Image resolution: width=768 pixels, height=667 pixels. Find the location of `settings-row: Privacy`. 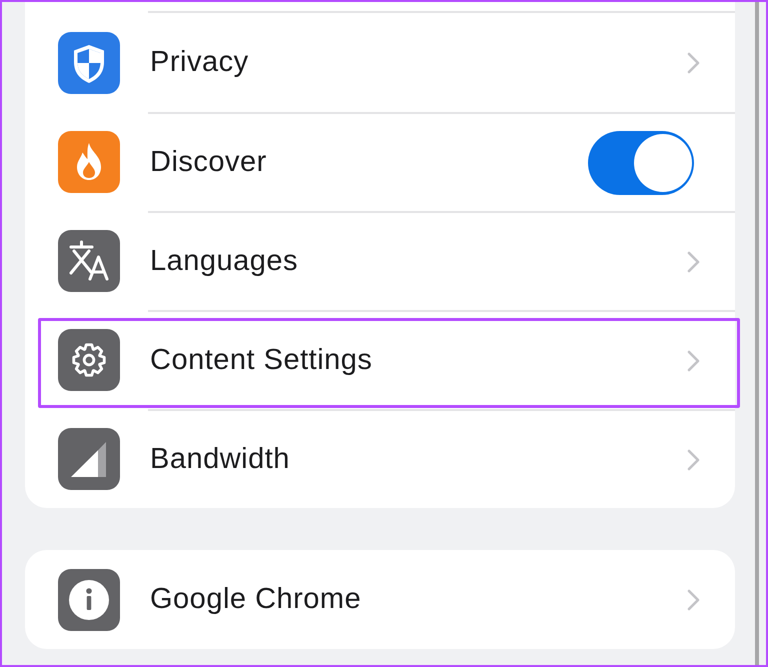

settings-row: Privacy is located at coordinates (380, 62).